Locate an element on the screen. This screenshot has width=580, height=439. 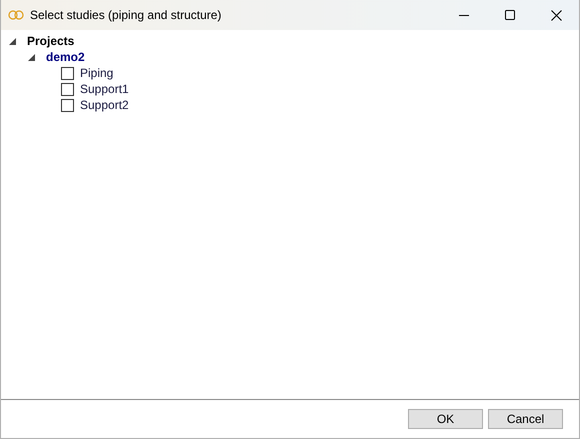
study-label: Piping is located at coordinates (97, 73).